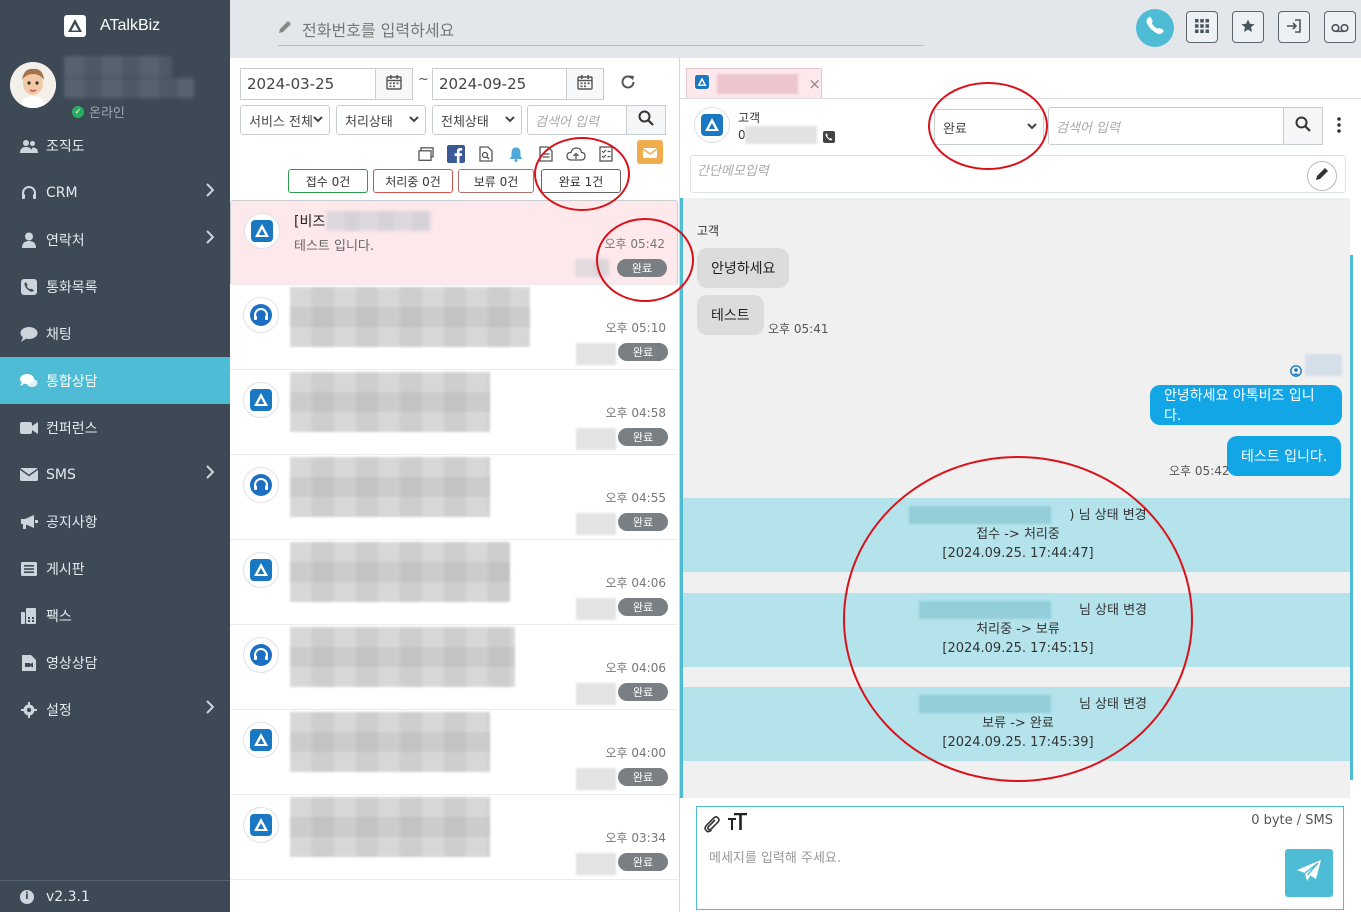 This screenshot has height=912, width=1361. Describe the element at coordinates (601, 29) in the screenshot. I see `phone-number-input: 전화번호를 입력하세요` at that location.